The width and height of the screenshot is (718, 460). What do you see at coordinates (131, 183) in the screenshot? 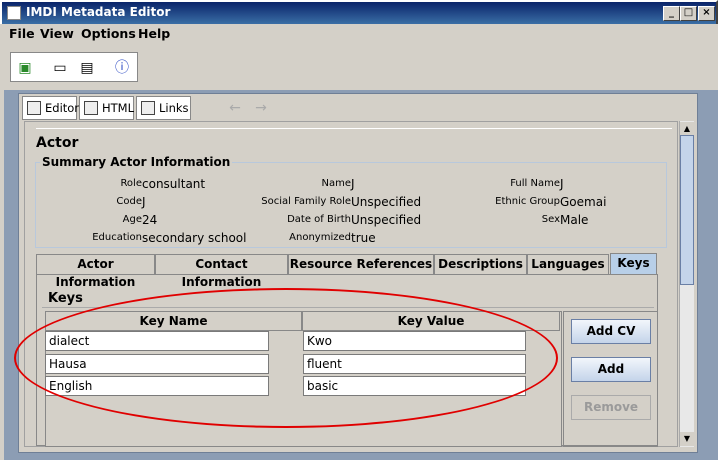
I see `field-label-role: Role` at bounding box center [131, 183].